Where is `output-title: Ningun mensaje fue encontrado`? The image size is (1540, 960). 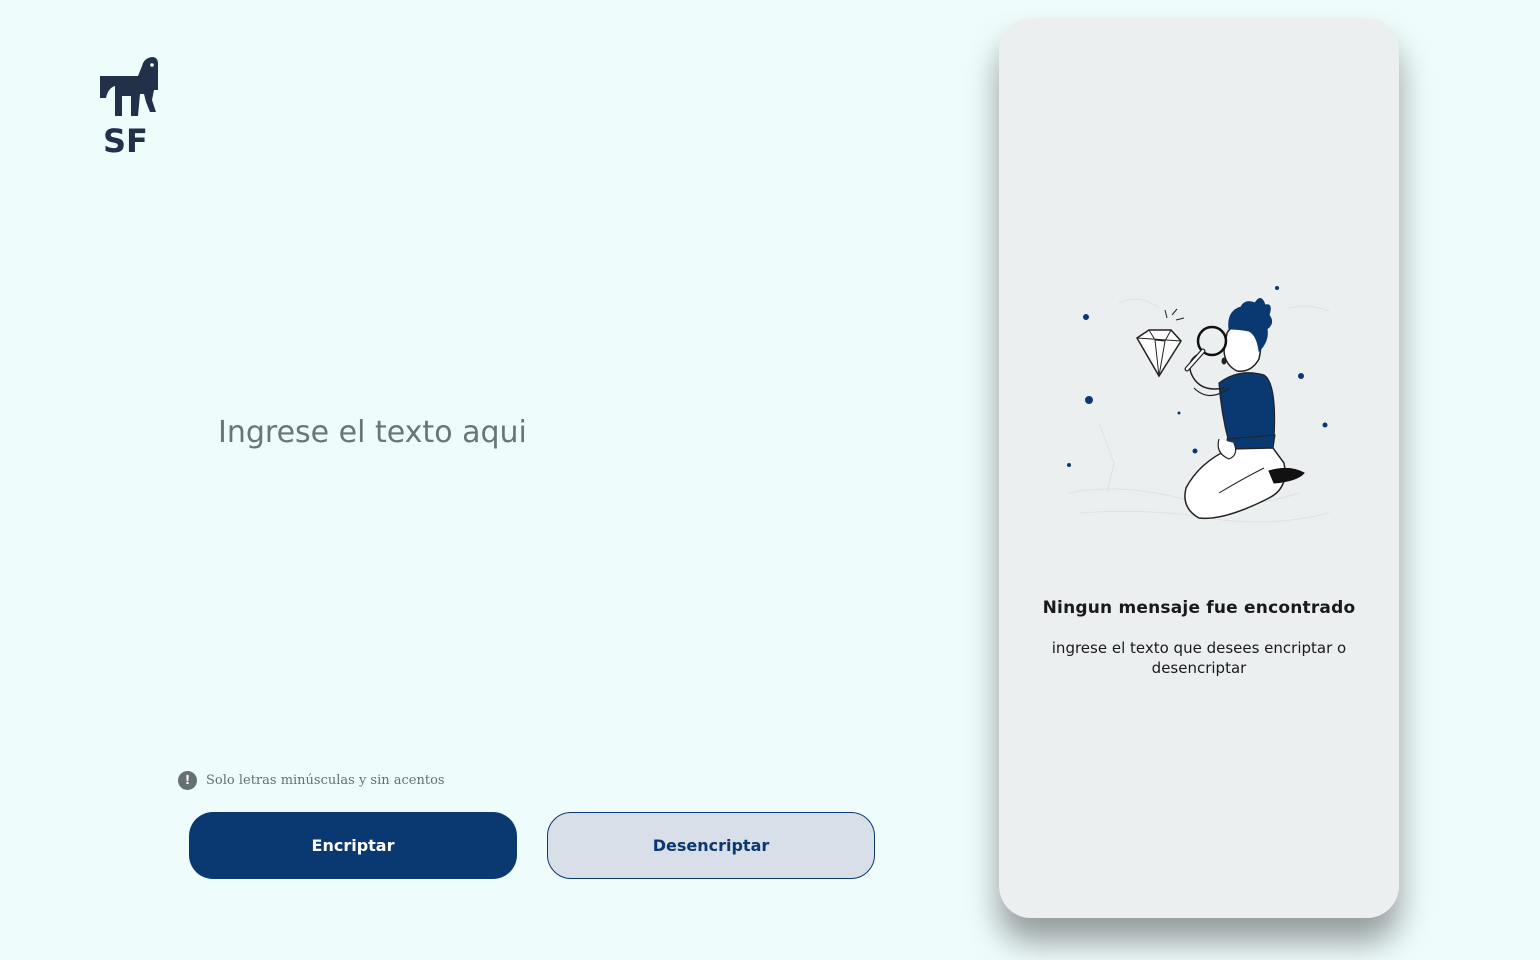
output-title: Ningun mensaje fue encontrado is located at coordinates (1199, 608).